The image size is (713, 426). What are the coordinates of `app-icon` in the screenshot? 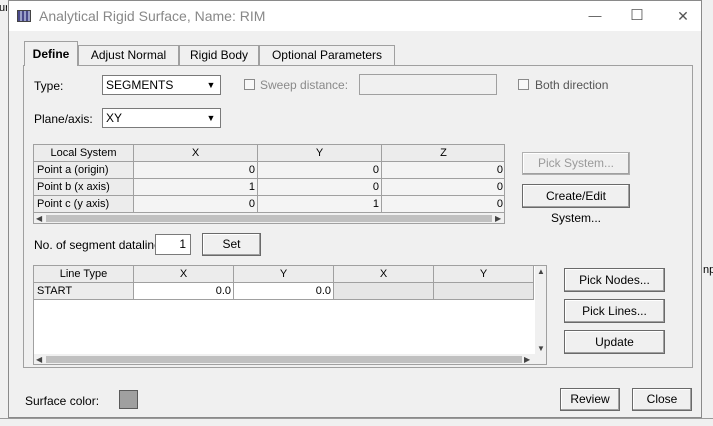 It's located at (24, 16).